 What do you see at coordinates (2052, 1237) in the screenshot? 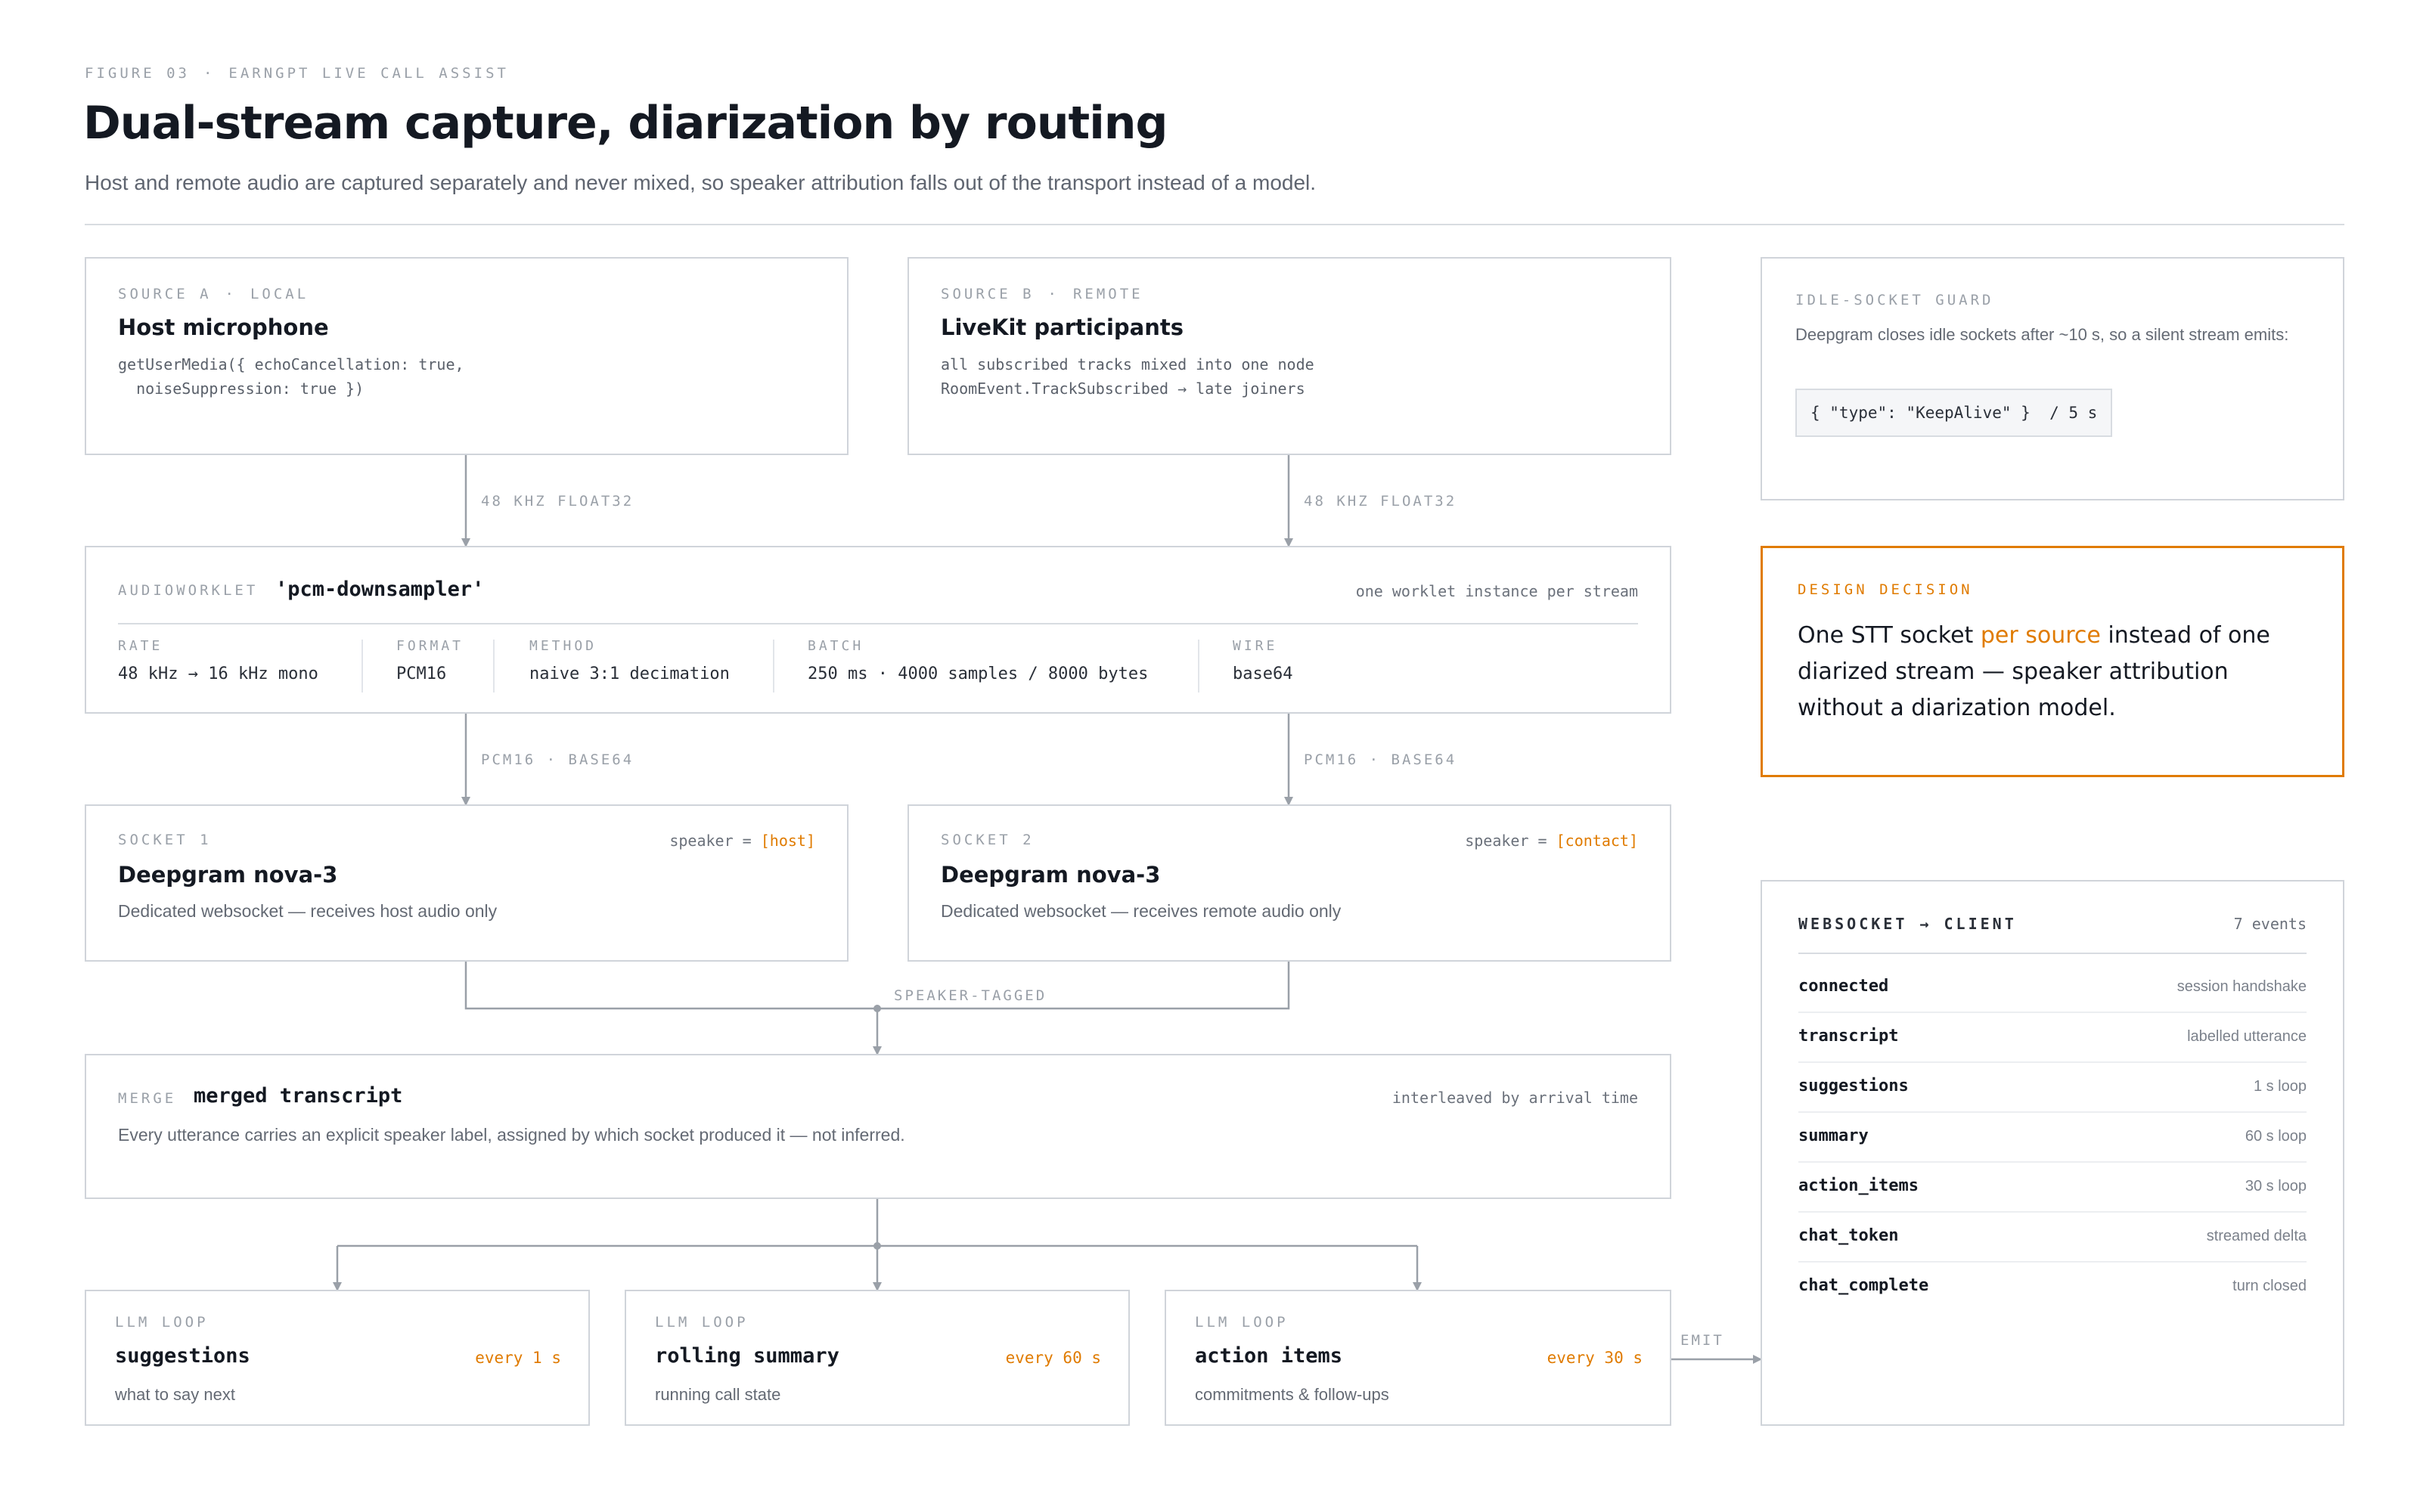
I see `event-row: chat_token streamed delta` at bounding box center [2052, 1237].